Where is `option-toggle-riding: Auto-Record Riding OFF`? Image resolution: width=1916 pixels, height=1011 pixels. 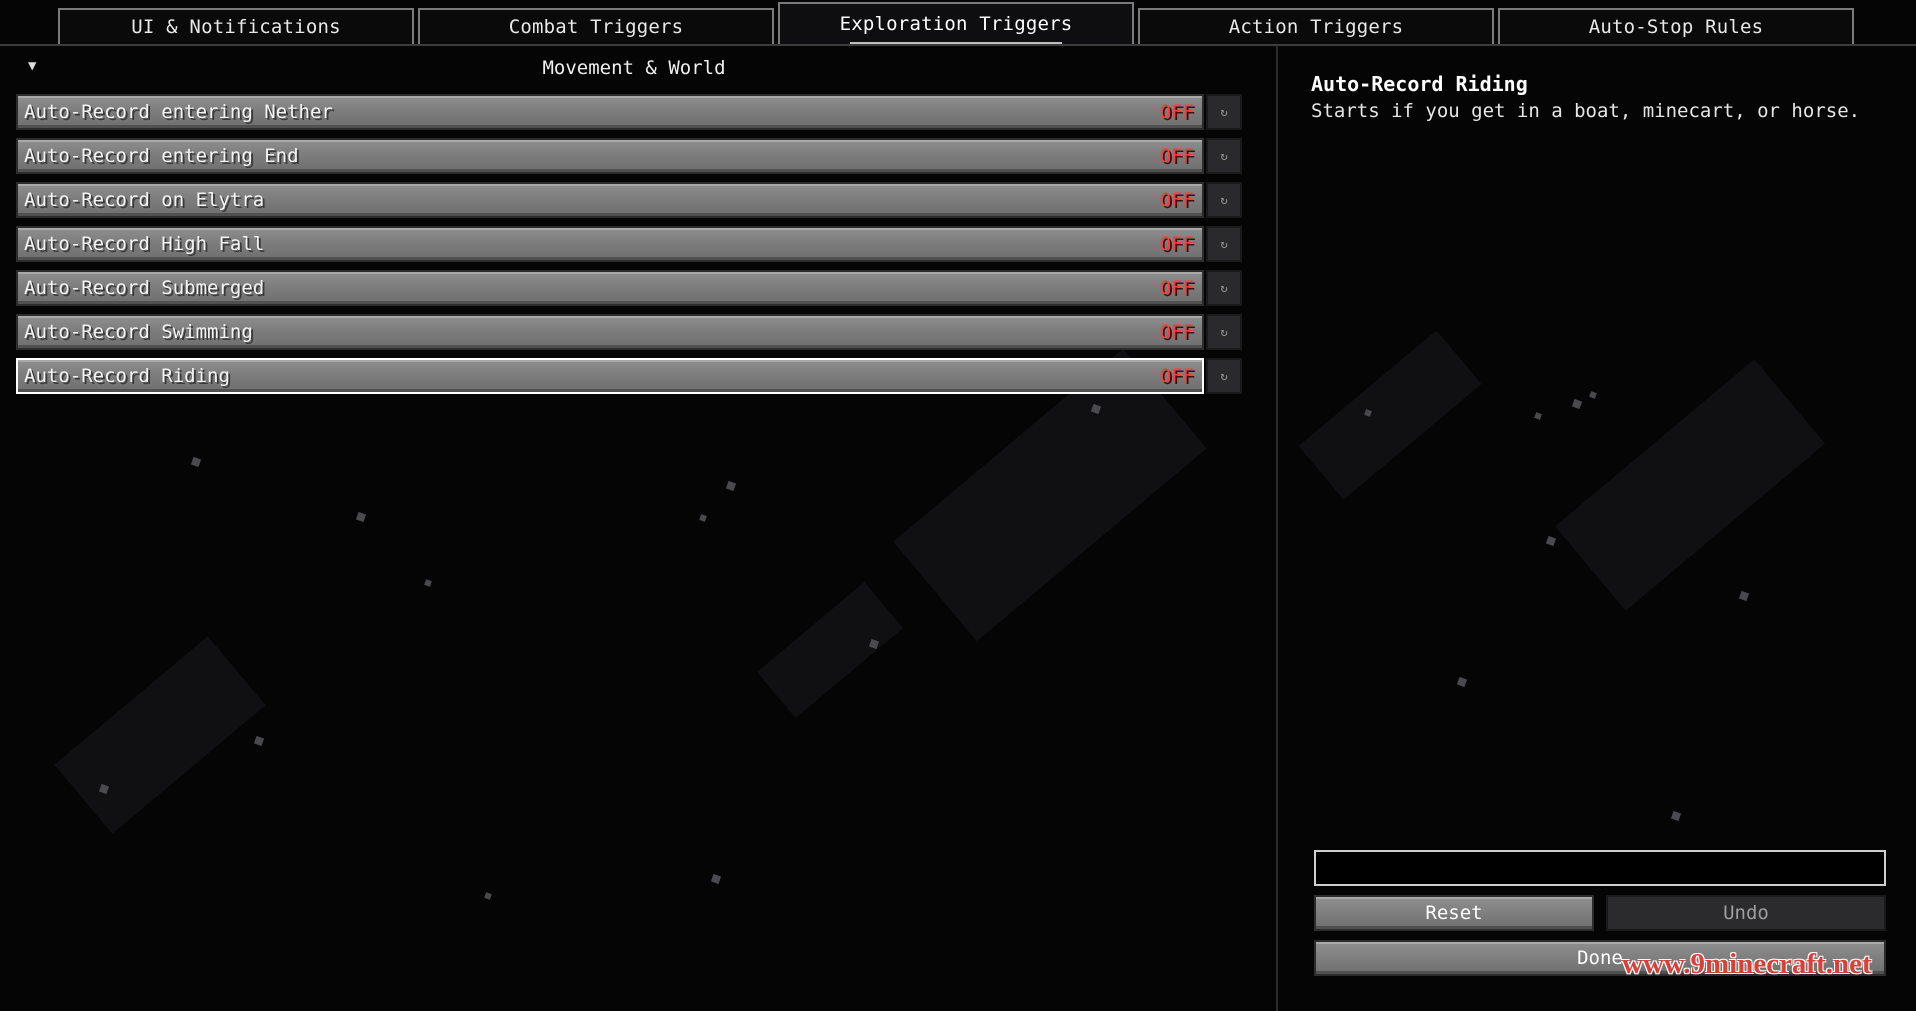 option-toggle-riding: Auto-Record Riding OFF is located at coordinates (610, 376).